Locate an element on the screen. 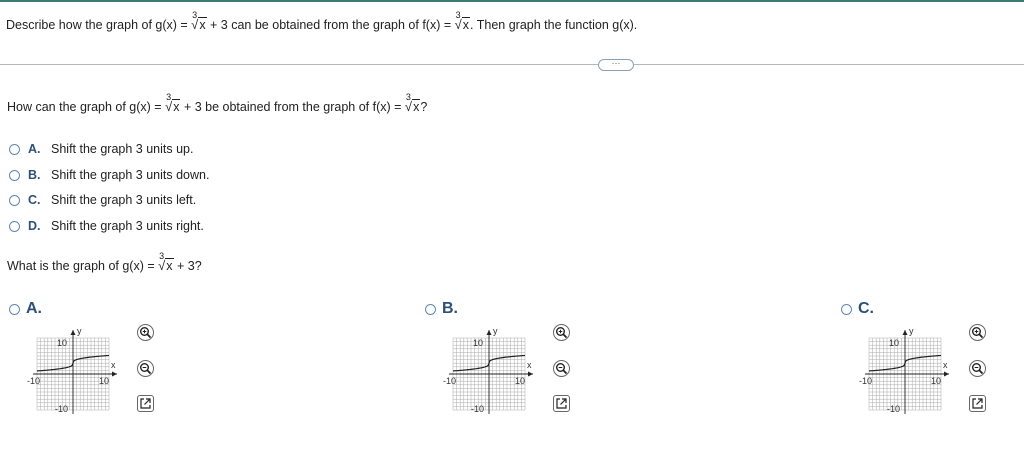 The width and height of the screenshot is (1024, 472). graph-a: y x 10 -10 -10 10 is located at coordinates (77, 374).